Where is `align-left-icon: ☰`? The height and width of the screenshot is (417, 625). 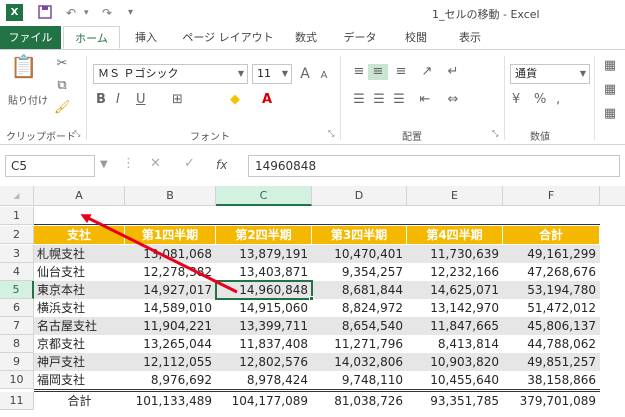
align-left-icon: ☰ is located at coordinates (359, 100).